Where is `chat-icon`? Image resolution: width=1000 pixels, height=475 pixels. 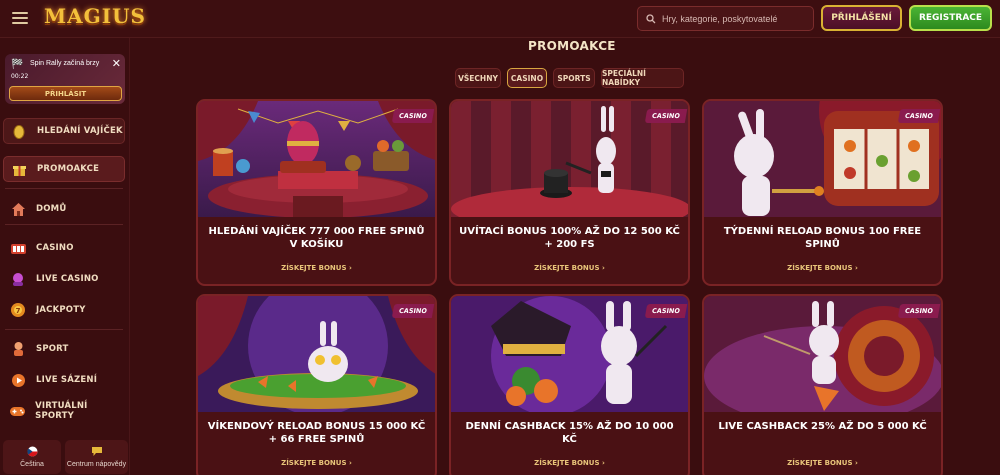 chat-icon is located at coordinates (97, 452).